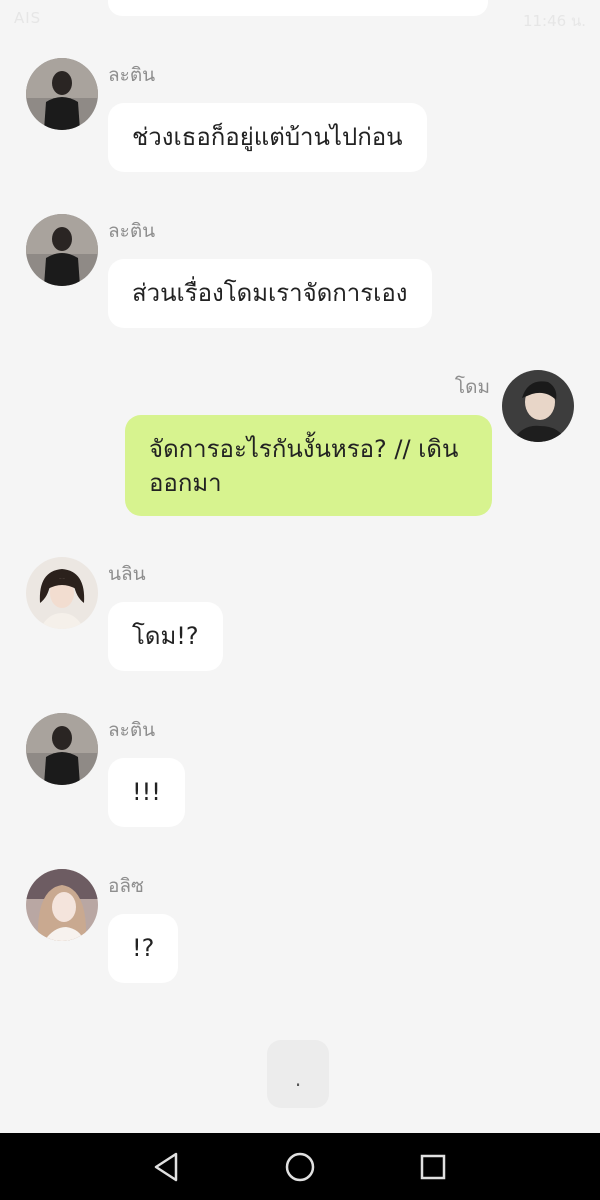 The image size is (600, 1200). I want to click on home-icon, so click(300, 1167).